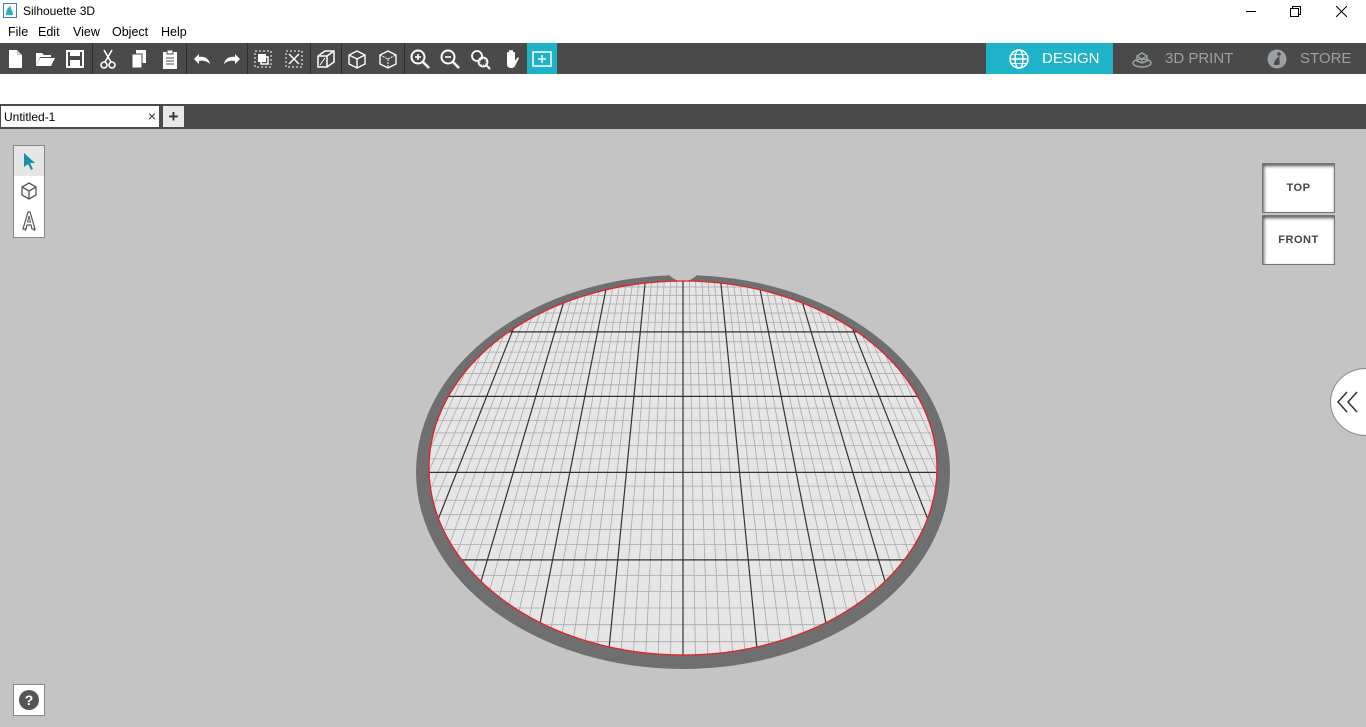  What do you see at coordinates (59, 11) in the screenshot?
I see `window-title: Silhouette 3D` at bounding box center [59, 11].